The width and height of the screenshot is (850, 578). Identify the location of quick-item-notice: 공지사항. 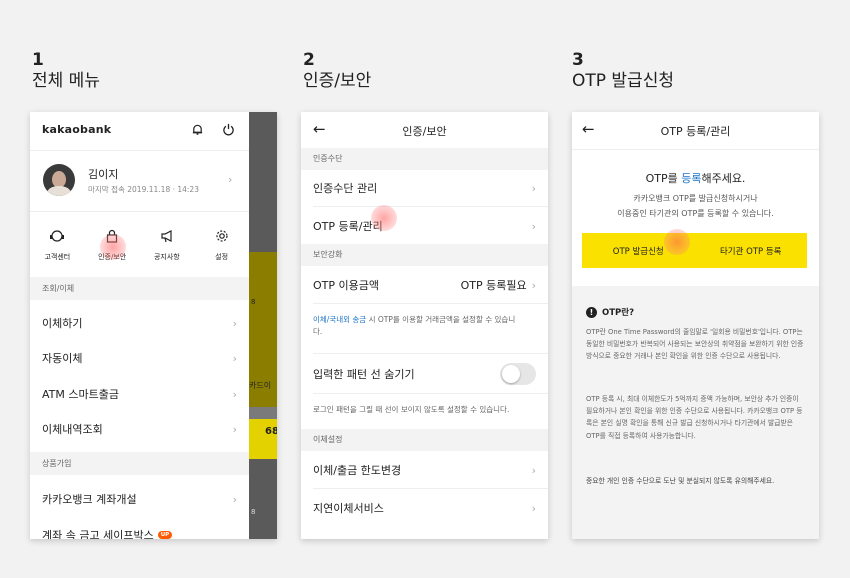
(167, 244).